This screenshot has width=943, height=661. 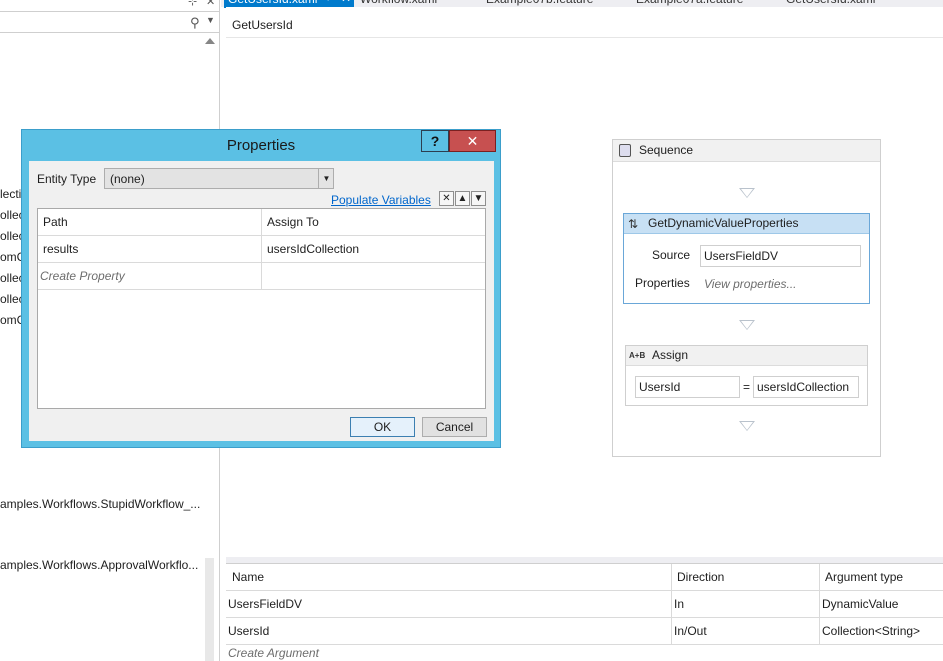 What do you see at coordinates (293, 222) in the screenshot?
I see `column-header-assign-to: Assign To` at bounding box center [293, 222].